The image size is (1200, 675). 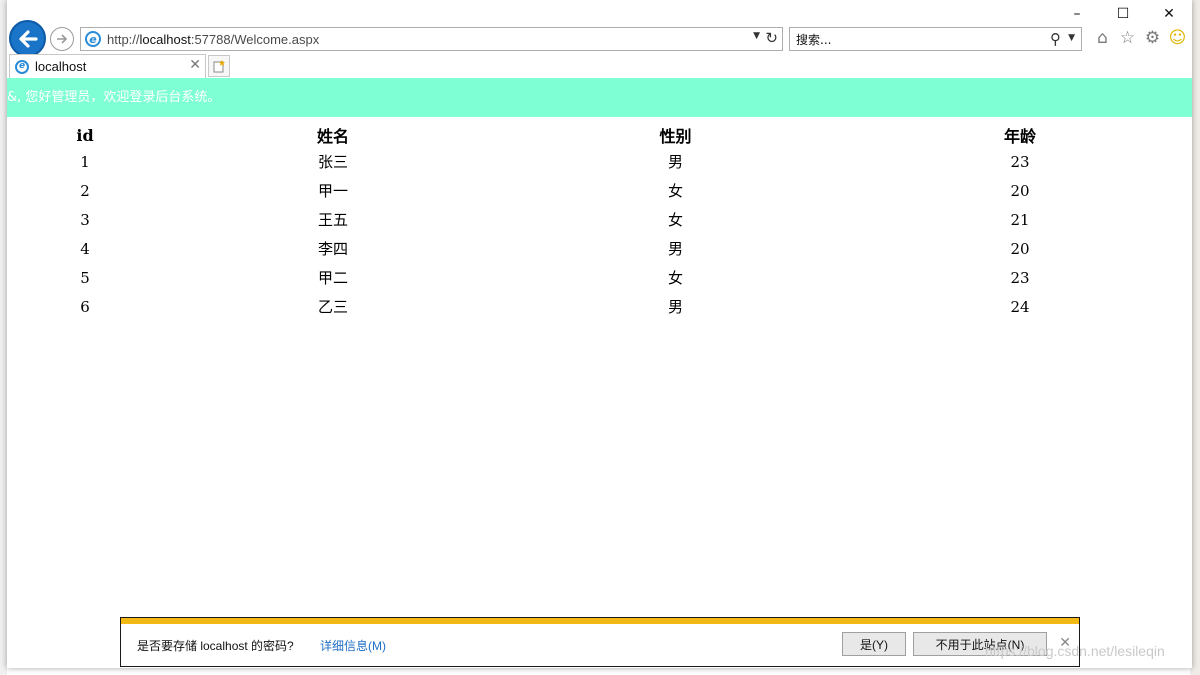 What do you see at coordinates (213, 39) in the screenshot?
I see `address-url: http://localhost:57788/Welcome.aspx` at bounding box center [213, 39].